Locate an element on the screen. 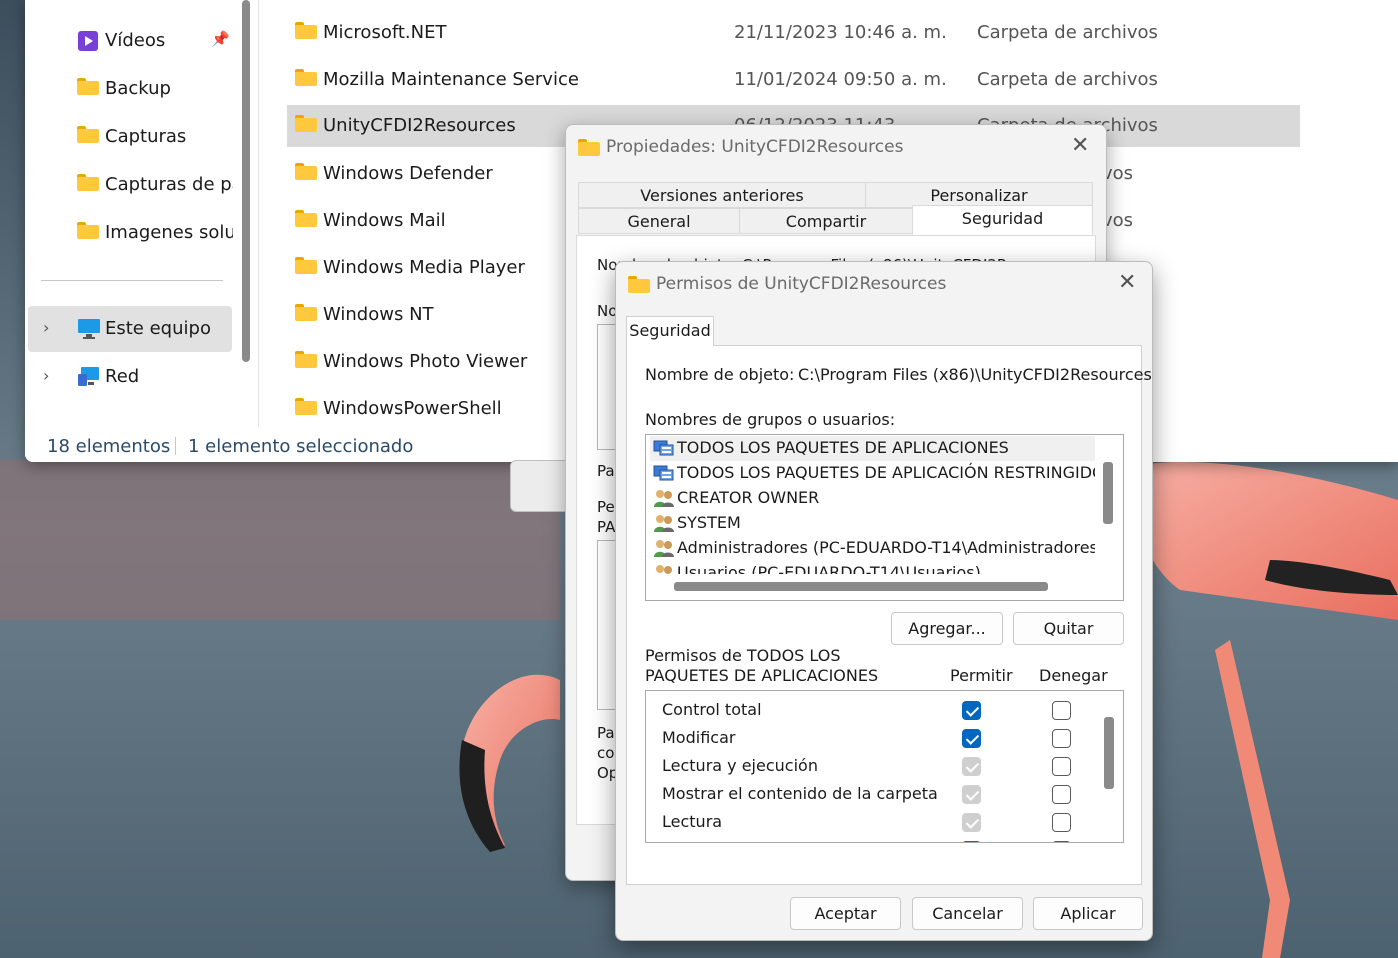  app-package-icon is located at coordinates (664, 473).